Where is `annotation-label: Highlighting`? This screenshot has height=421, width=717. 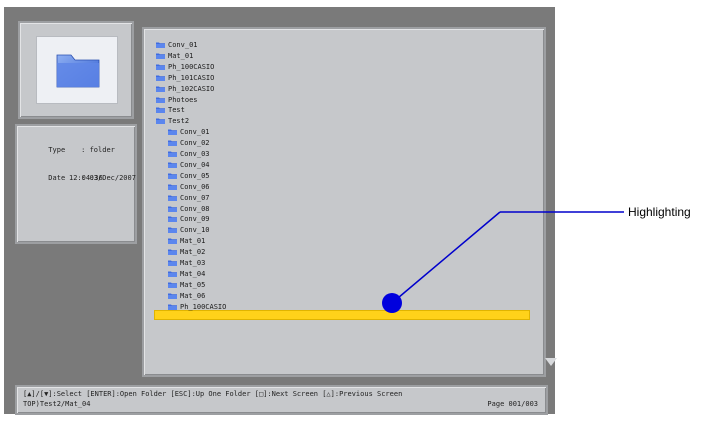 annotation-label: Highlighting is located at coordinates (659, 212).